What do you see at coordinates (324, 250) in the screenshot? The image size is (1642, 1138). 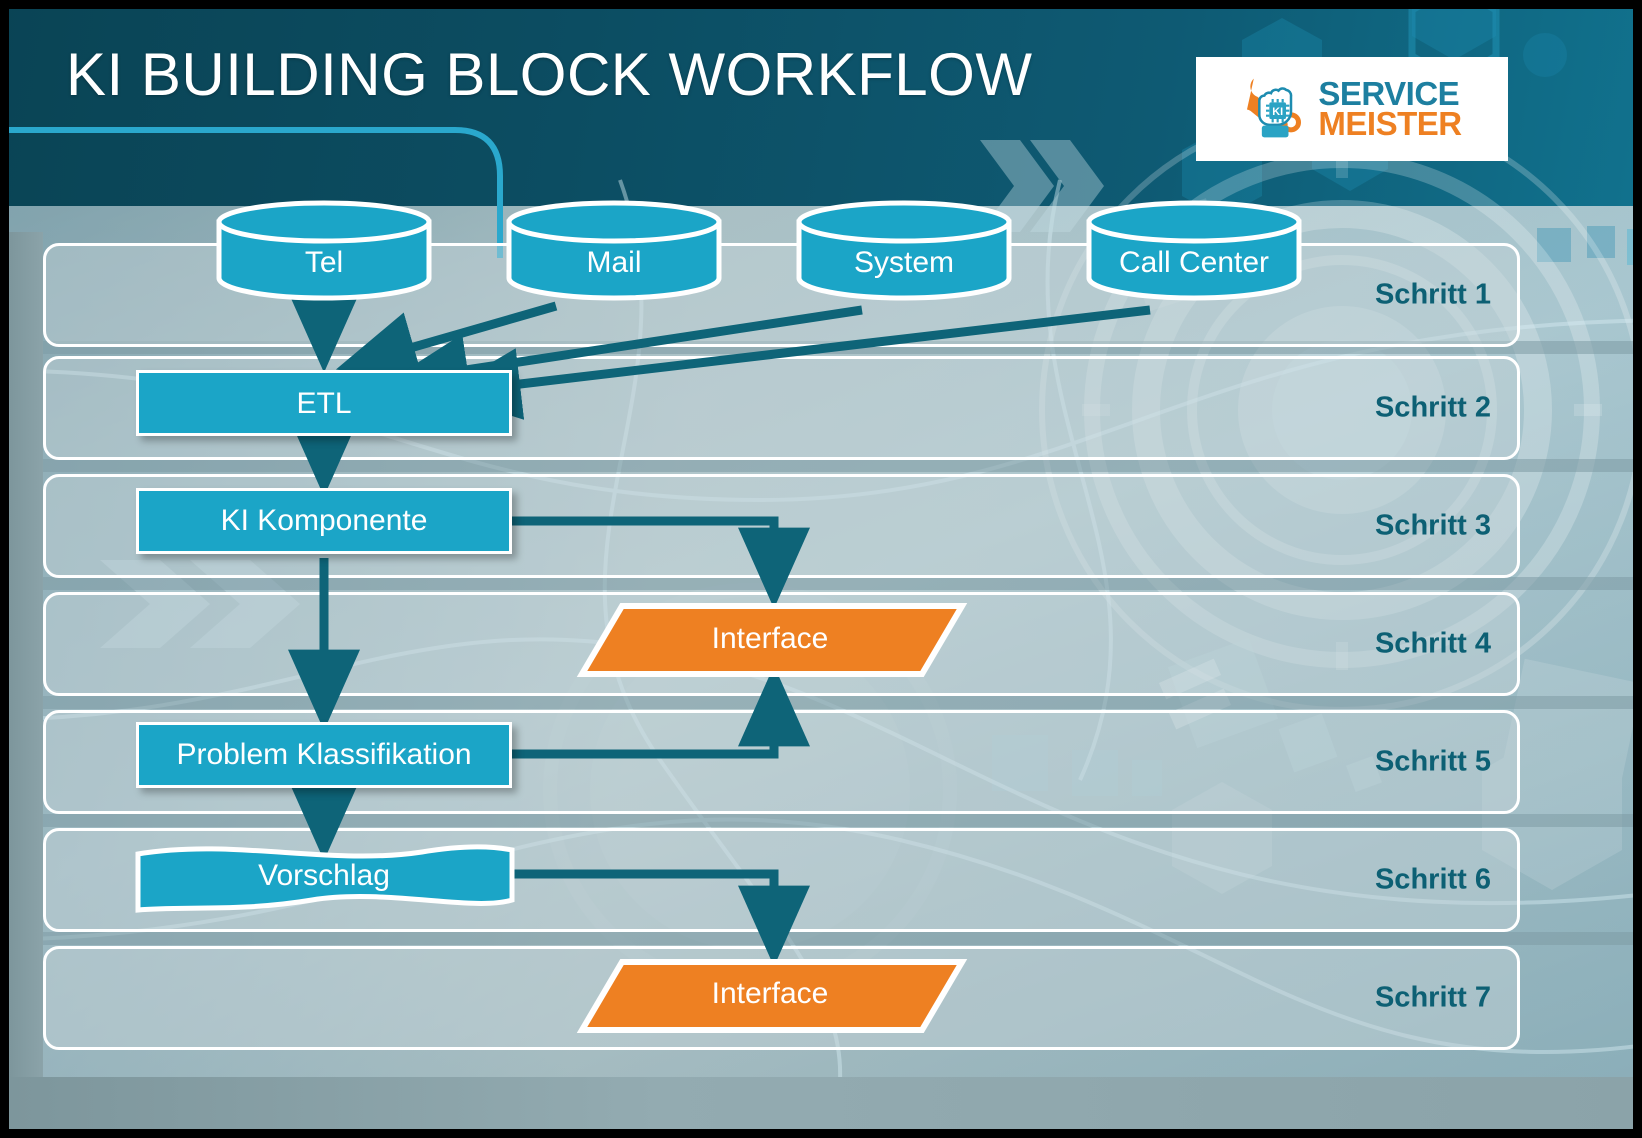 I see `datastore-tel` at bounding box center [324, 250].